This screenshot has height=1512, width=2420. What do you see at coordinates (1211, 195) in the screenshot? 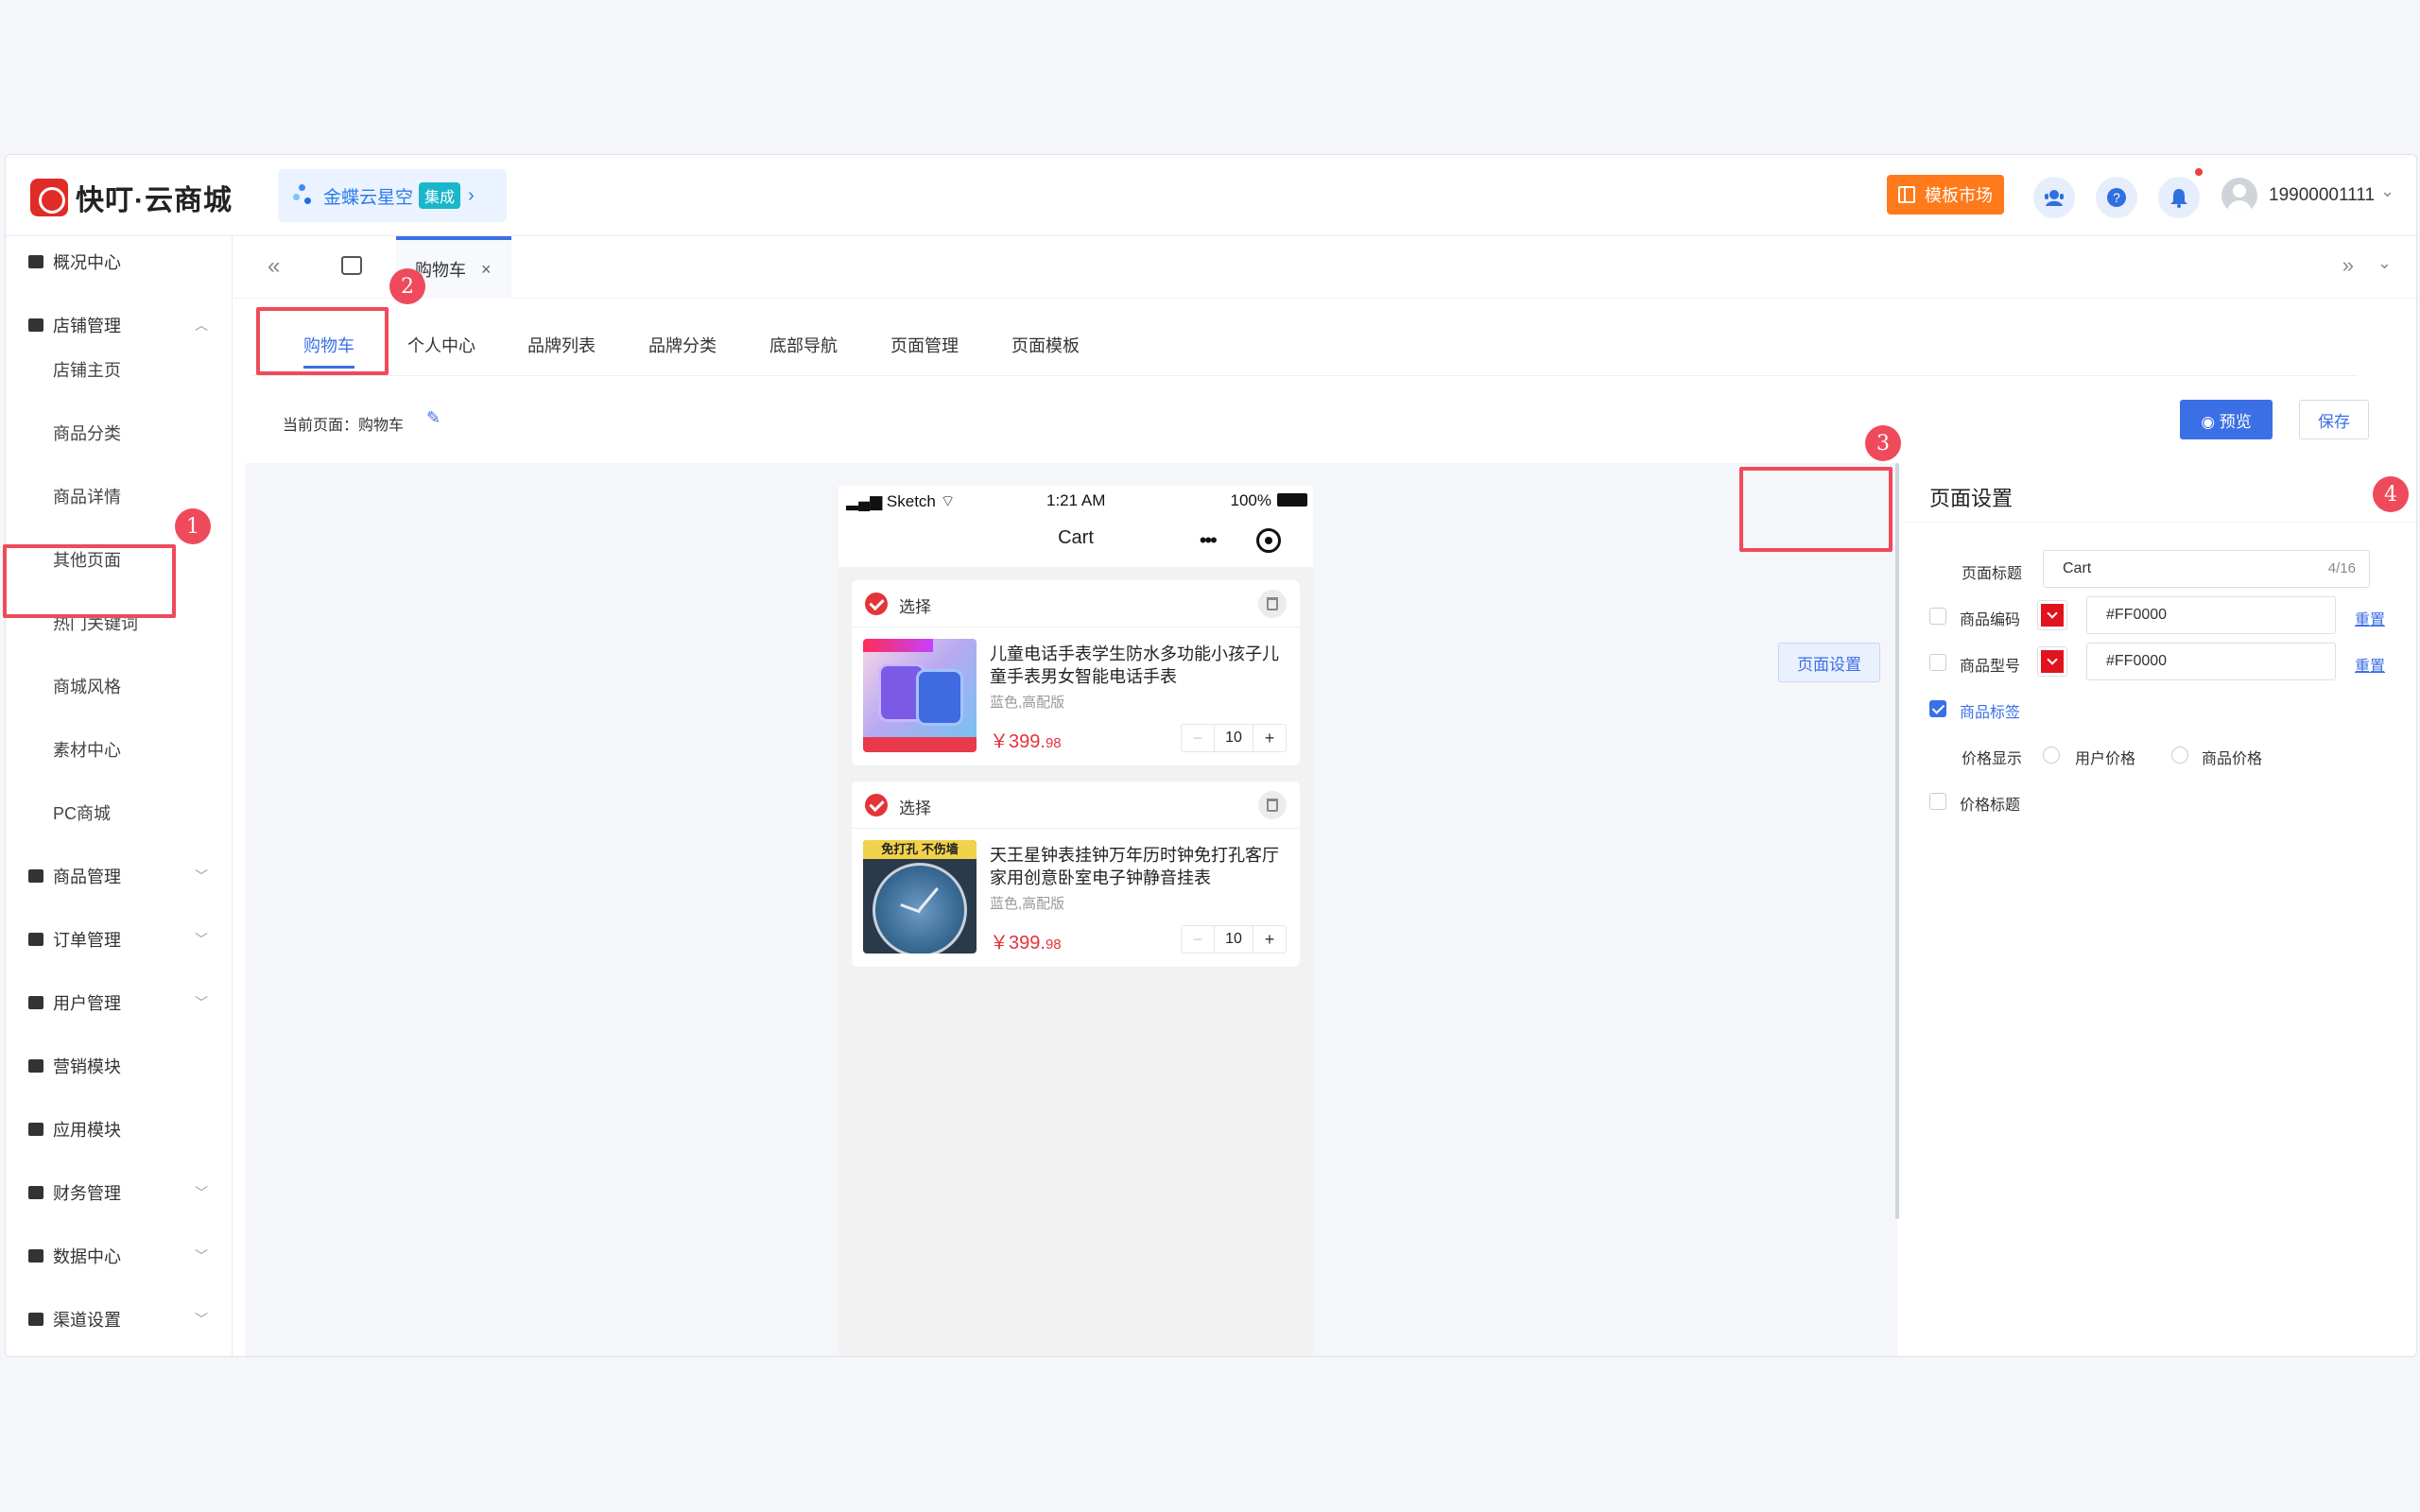
I see `top-header: 快叮·云商城 金蝶云星空 集成 › 模板市场 ? 19900001111 ⌄` at bounding box center [1211, 195].